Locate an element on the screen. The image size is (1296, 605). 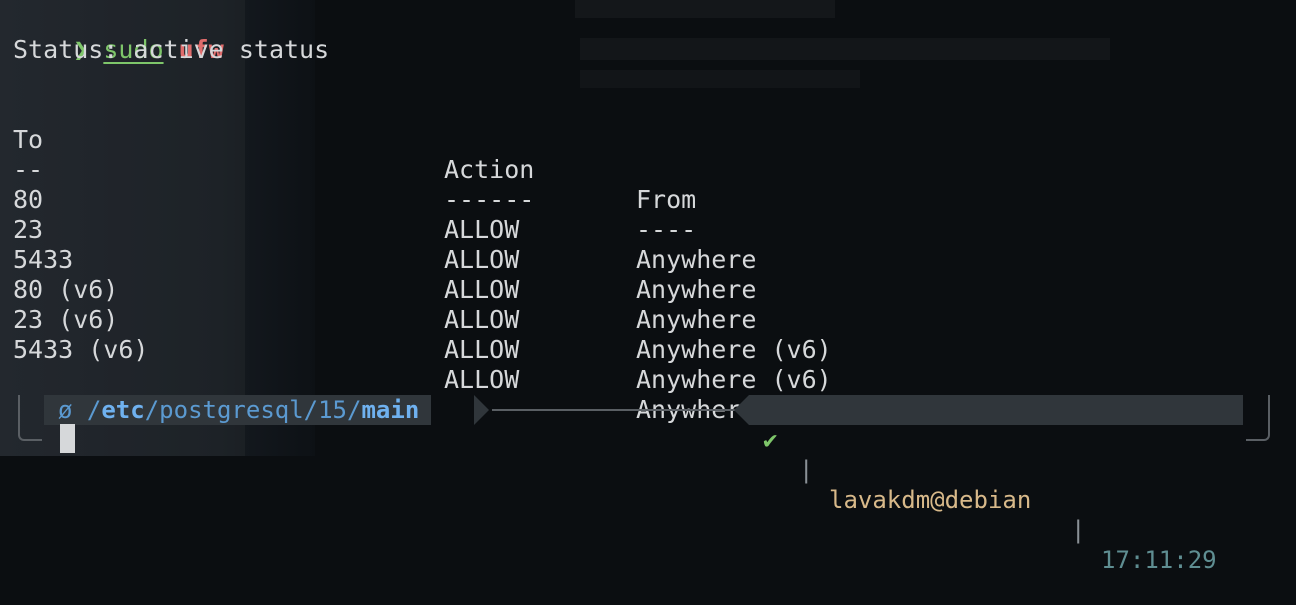
clock-time: 17:11:29 is located at coordinates (1159, 560).